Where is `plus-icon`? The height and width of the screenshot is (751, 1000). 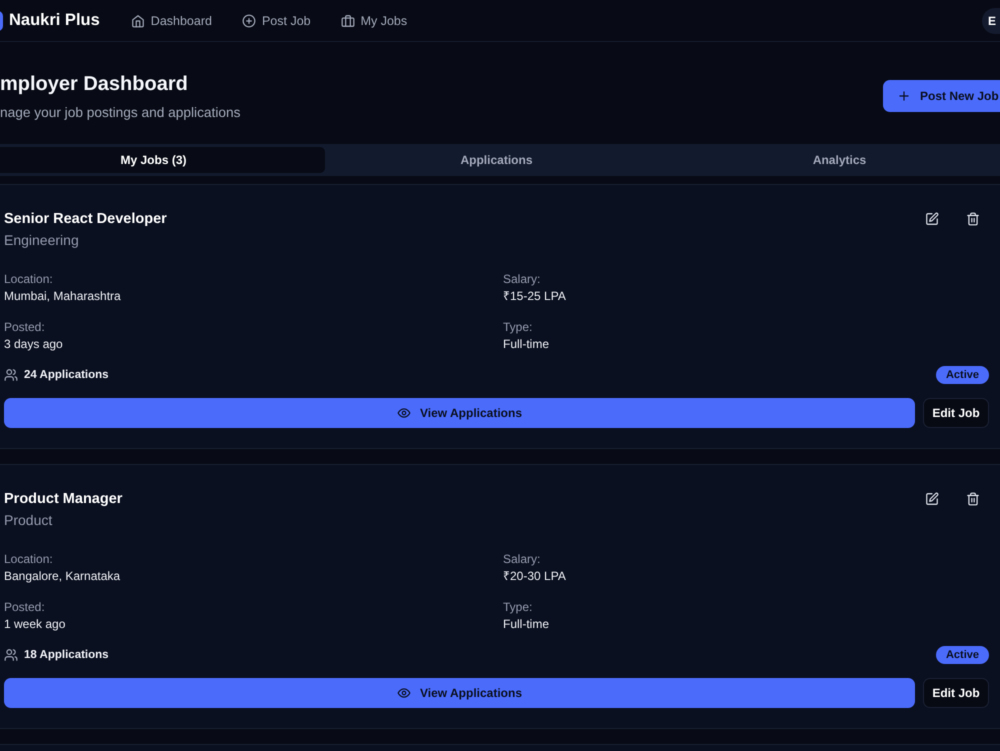 plus-icon is located at coordinates (904, 96).